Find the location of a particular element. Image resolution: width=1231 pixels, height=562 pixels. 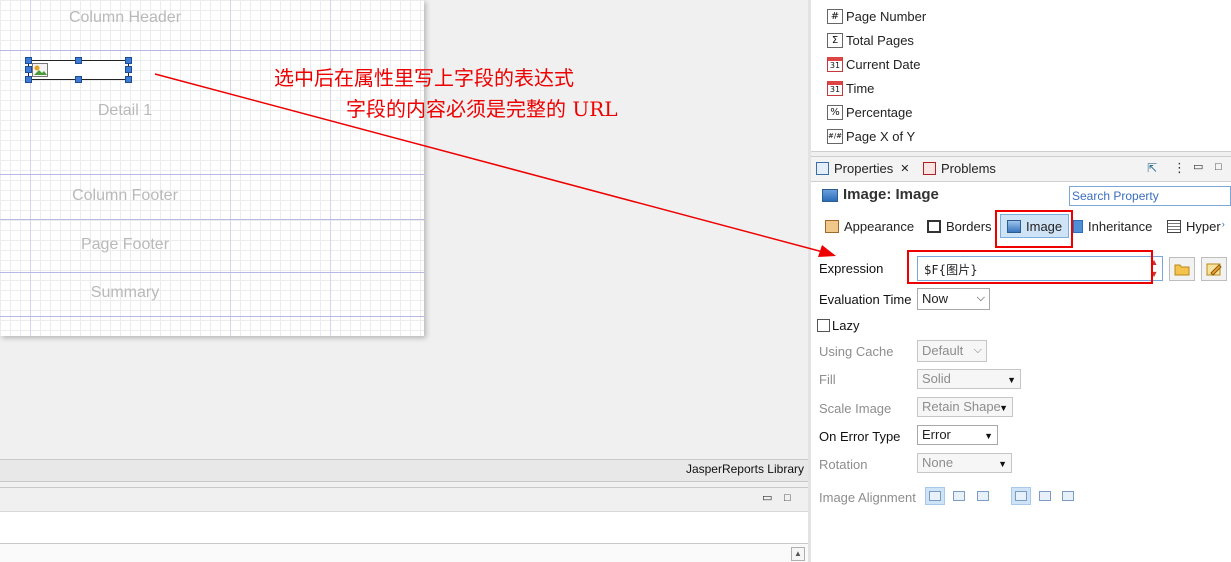

palette-item-page-x-of-y: #/# Page X of Y is located at coordinates (871, 136).